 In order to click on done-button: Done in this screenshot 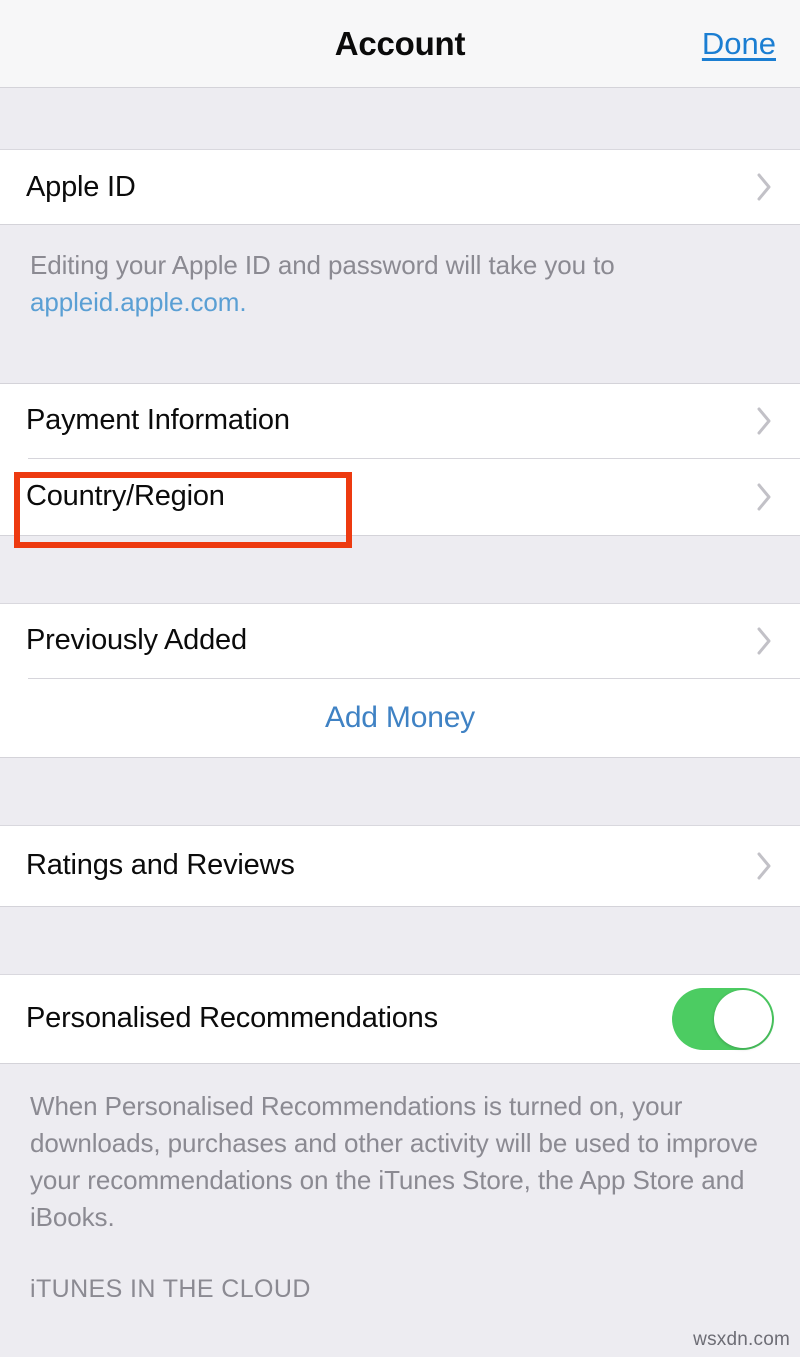, I will do `click(739, 44)`.